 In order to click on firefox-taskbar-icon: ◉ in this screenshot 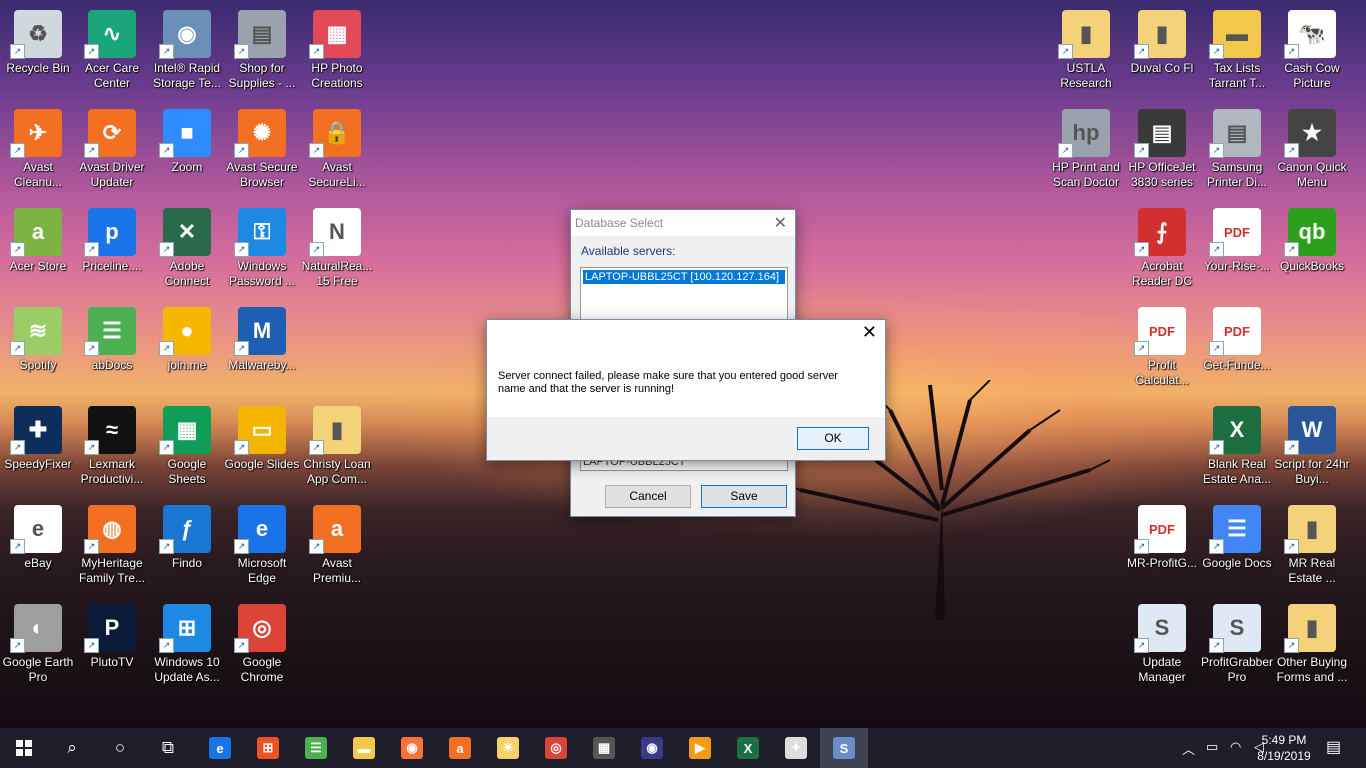, I will do `click(412, 748)`.